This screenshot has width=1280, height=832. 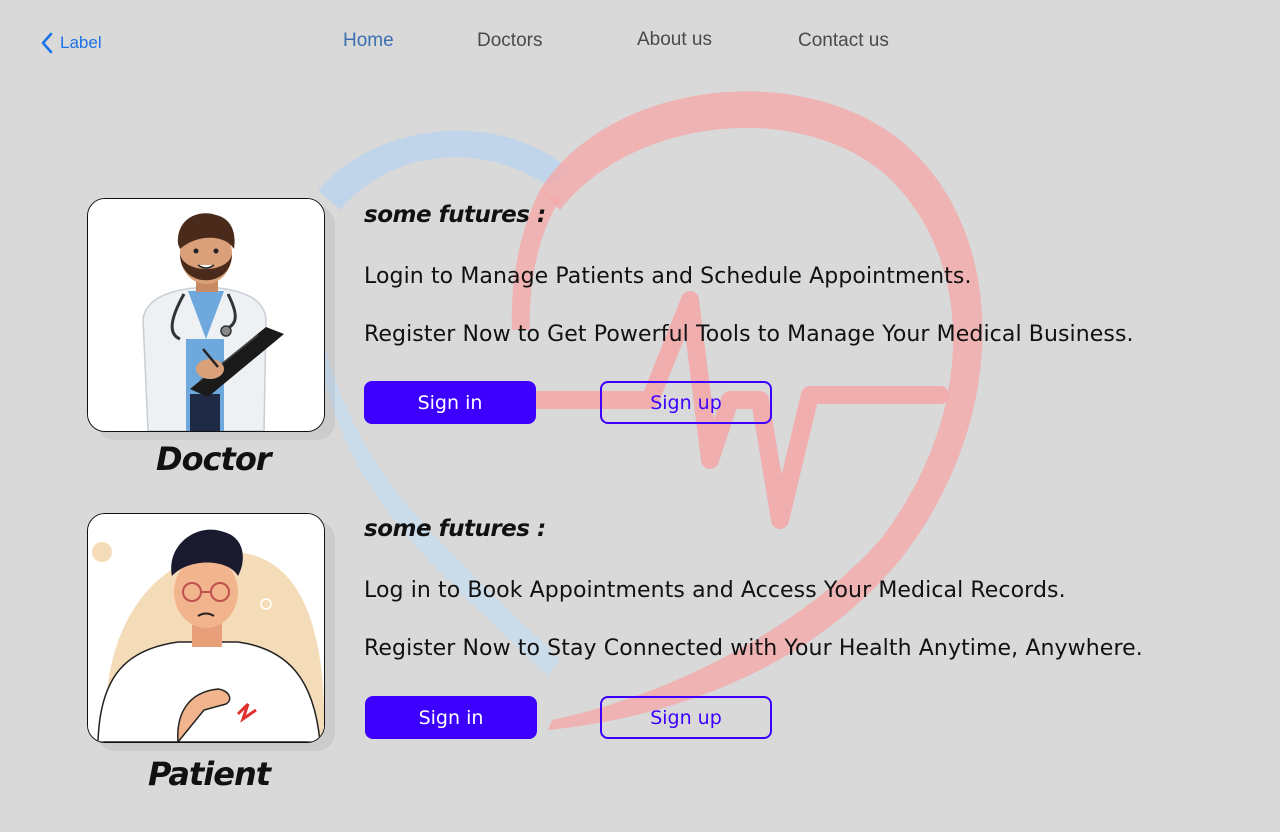 What do you see at coordinates (214, 459) in the screenshot?
I see `doctor-role-label: Doctor` at bounding box center [214, 459].